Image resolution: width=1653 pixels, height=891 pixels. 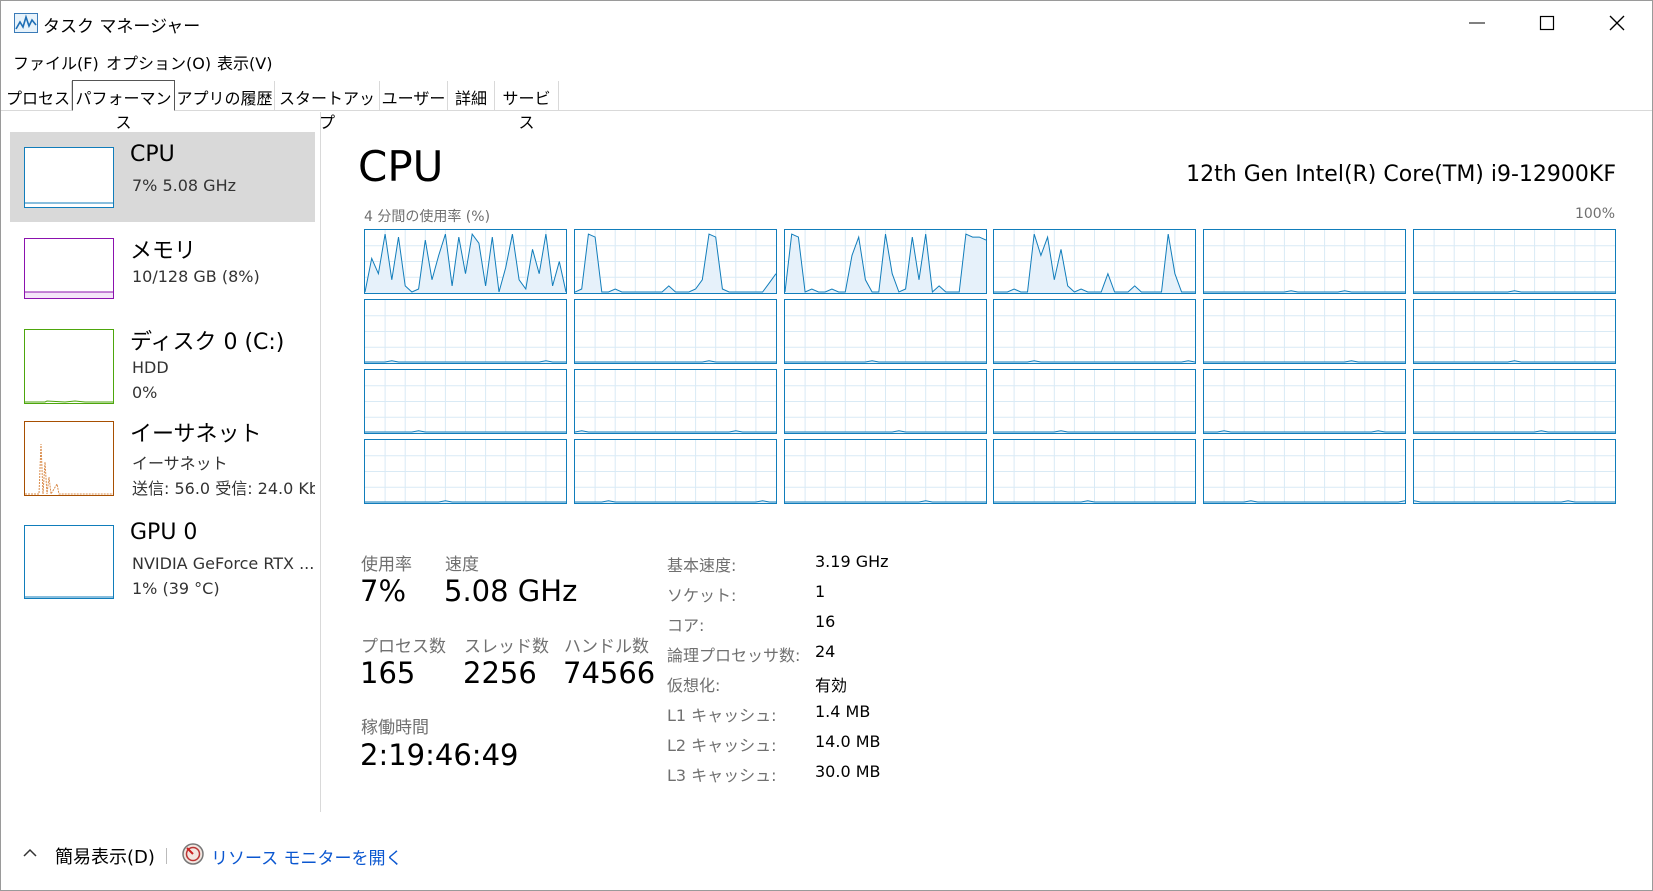 What do you see at coordinates (69, 458) in the screenshot?
I see `ethernet-thumbnail-graph` at bounding box center [69, 458].